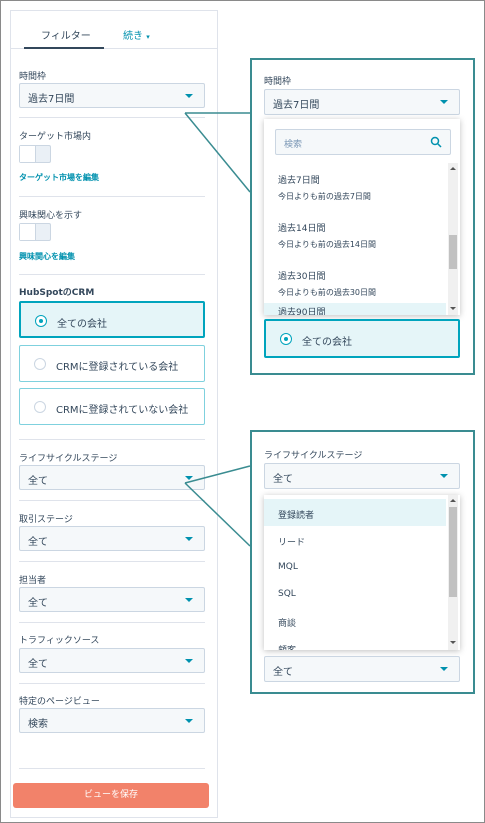 This screenshot has height=823, width=485. What do you see at coordinates (287, 594) in the screenshot?
I see `option-label: SQL` at bounding box center [287, 594].